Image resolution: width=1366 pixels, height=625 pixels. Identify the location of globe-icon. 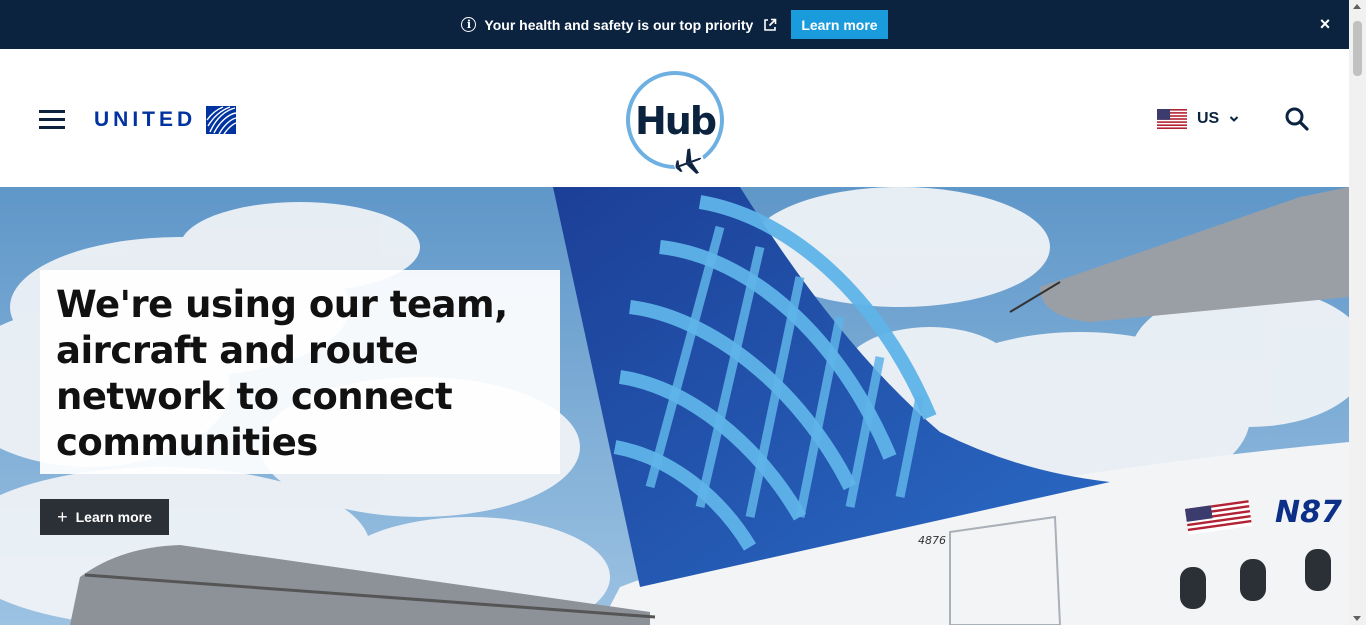
(221, 120).